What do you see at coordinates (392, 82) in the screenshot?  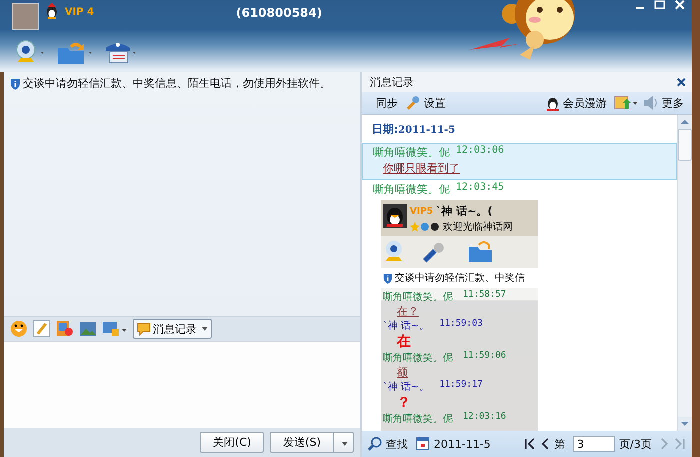 I see `panel-title: 消息记录` at bounding box center [392, 82].